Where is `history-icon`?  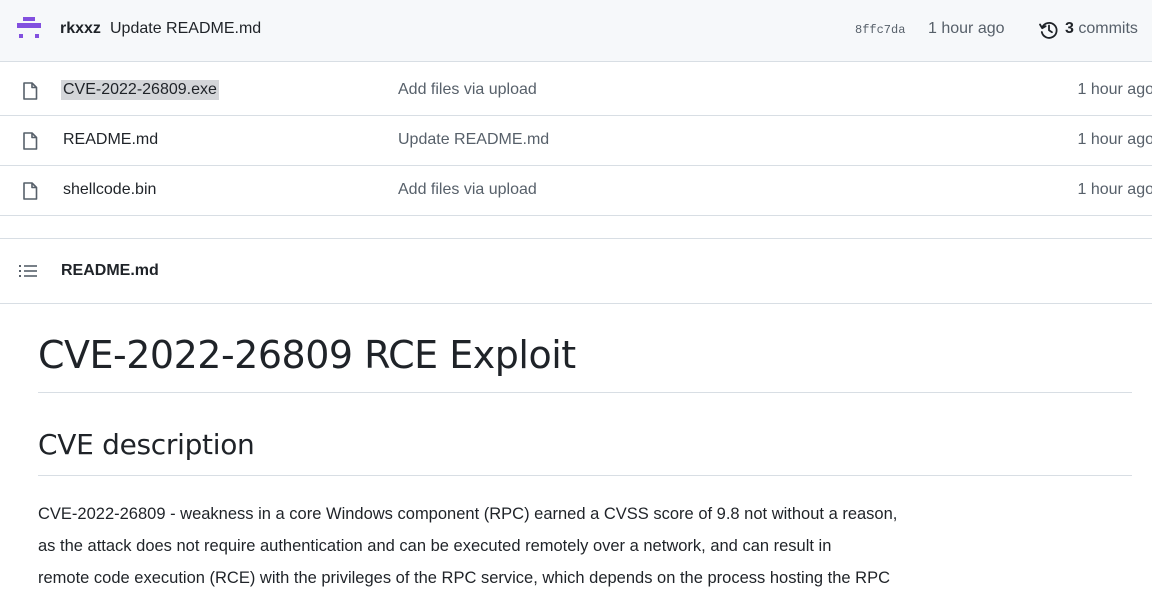 history-icon is located at coordinates (1049, 30).